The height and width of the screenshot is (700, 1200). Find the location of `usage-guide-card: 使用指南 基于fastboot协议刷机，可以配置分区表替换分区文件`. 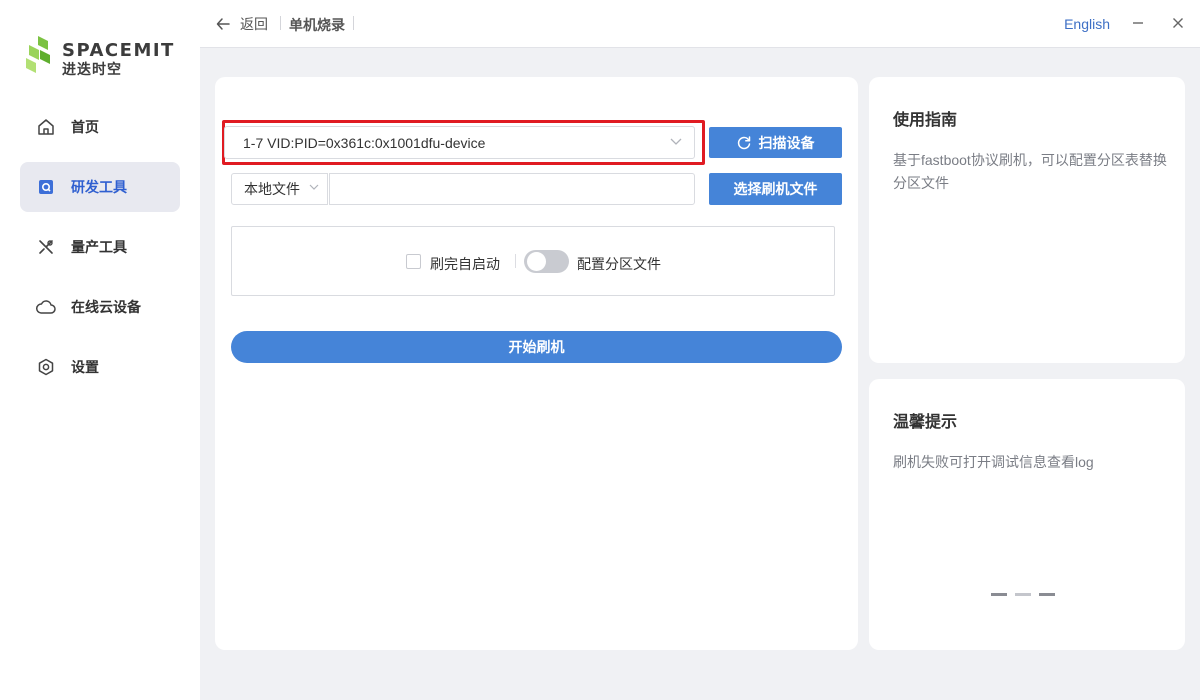

usage-guide-card: 使用指南 基于fastboot协议刷机，可以配置分区表替换分区文件 is located at coordinates (1027, 220).